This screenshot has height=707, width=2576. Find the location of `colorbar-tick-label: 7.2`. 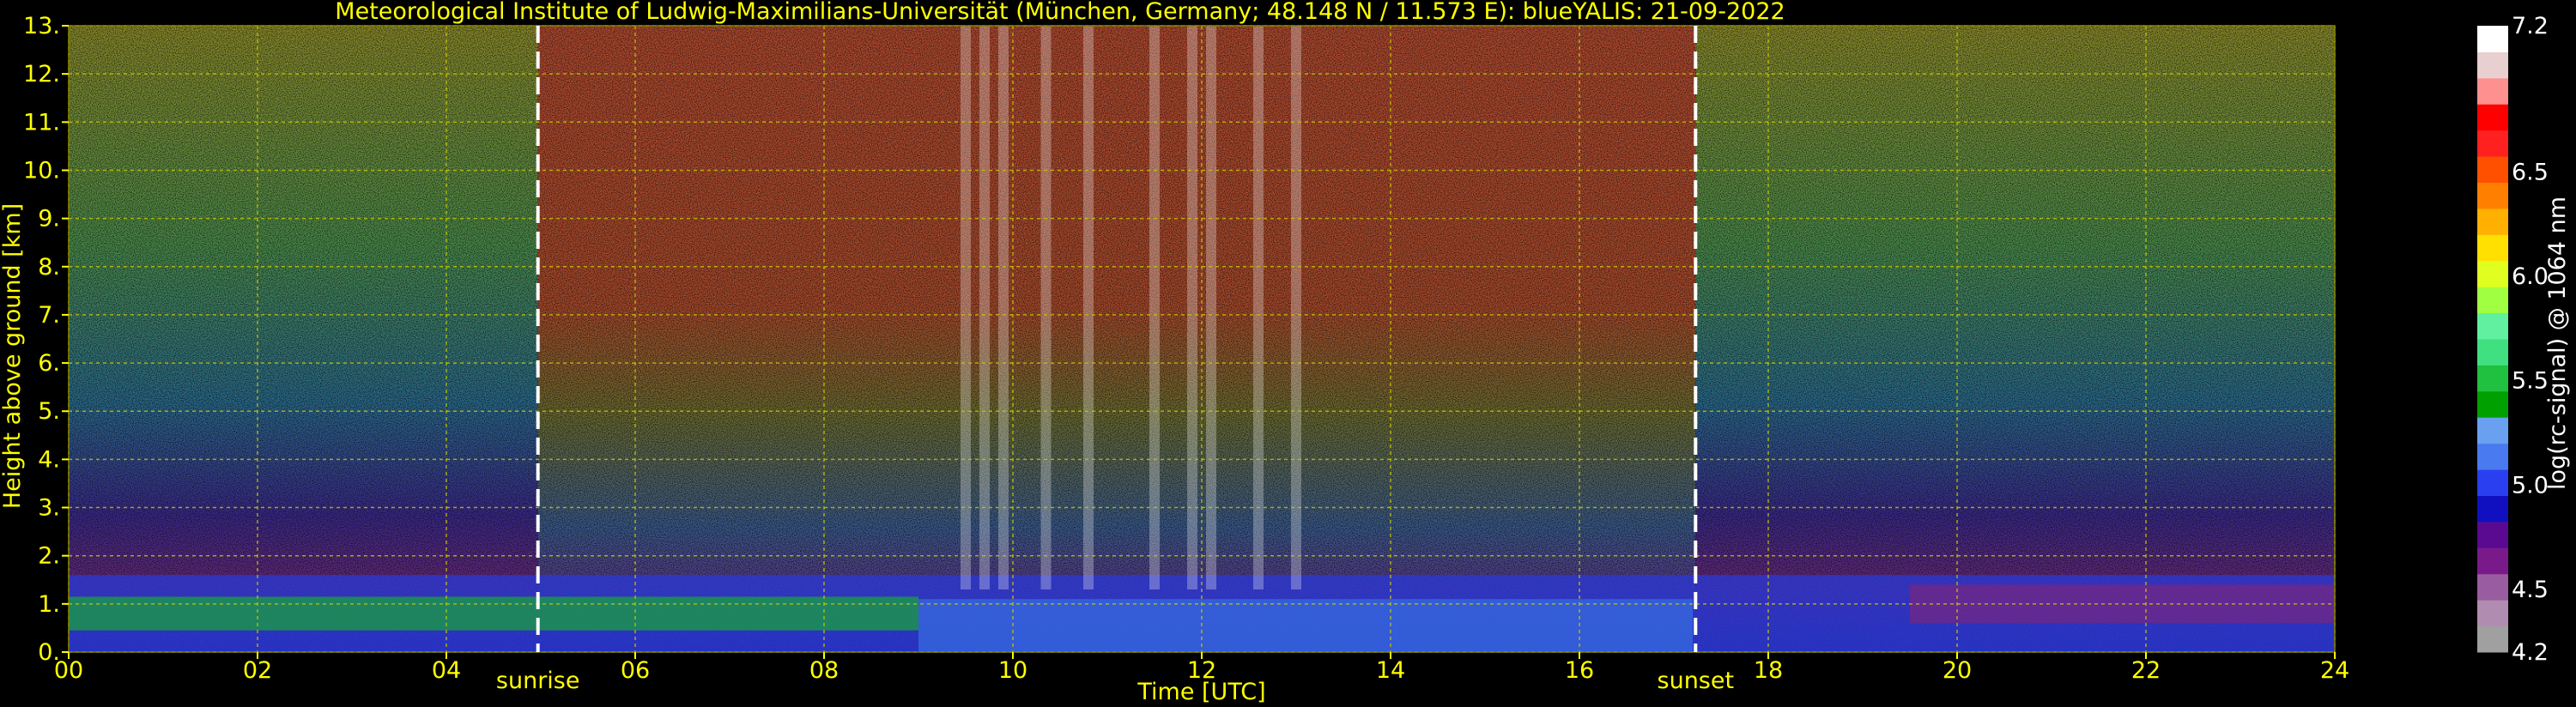

colorbar-tick-label: 7.2 is located at coordinates (2530, 26).